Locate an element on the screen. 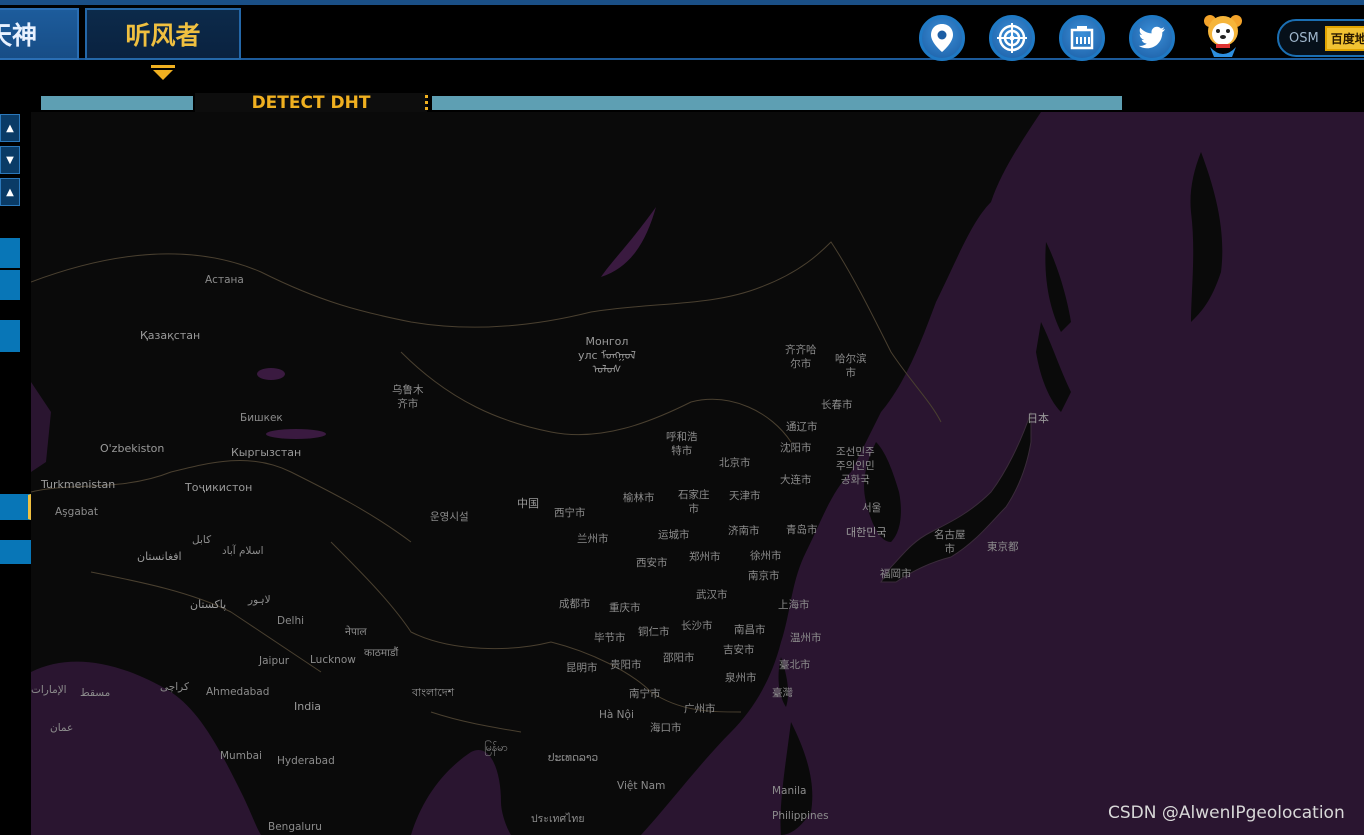 The image size is (1364, 835). map-label: 青岛市 is located at coordinates (802, 530).